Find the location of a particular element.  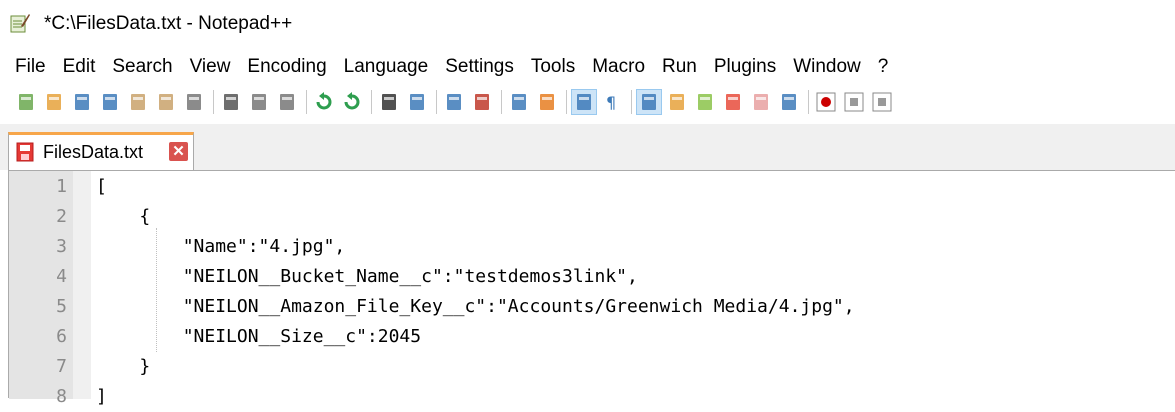

paste-icon is located at coordinates (287, 102).